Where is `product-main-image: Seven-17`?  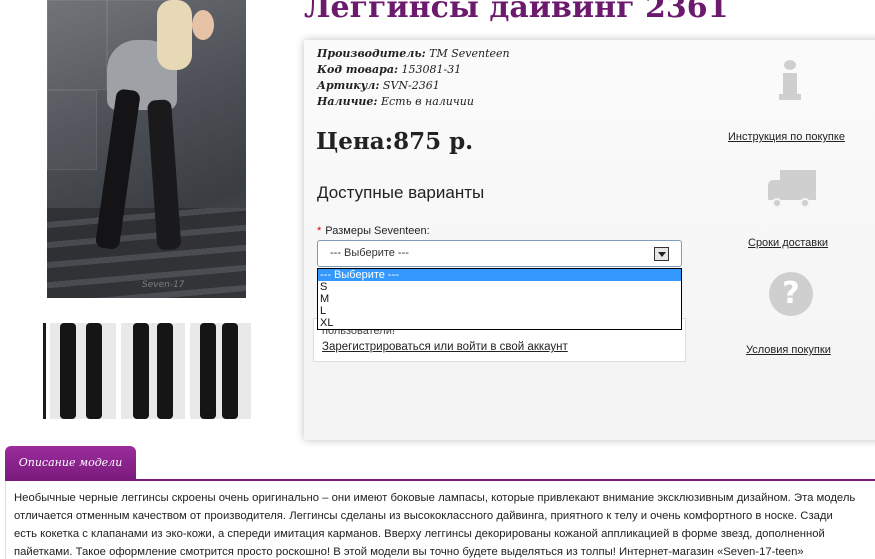 product-main-image: Seven-17 is located at coordinates (146, 149).